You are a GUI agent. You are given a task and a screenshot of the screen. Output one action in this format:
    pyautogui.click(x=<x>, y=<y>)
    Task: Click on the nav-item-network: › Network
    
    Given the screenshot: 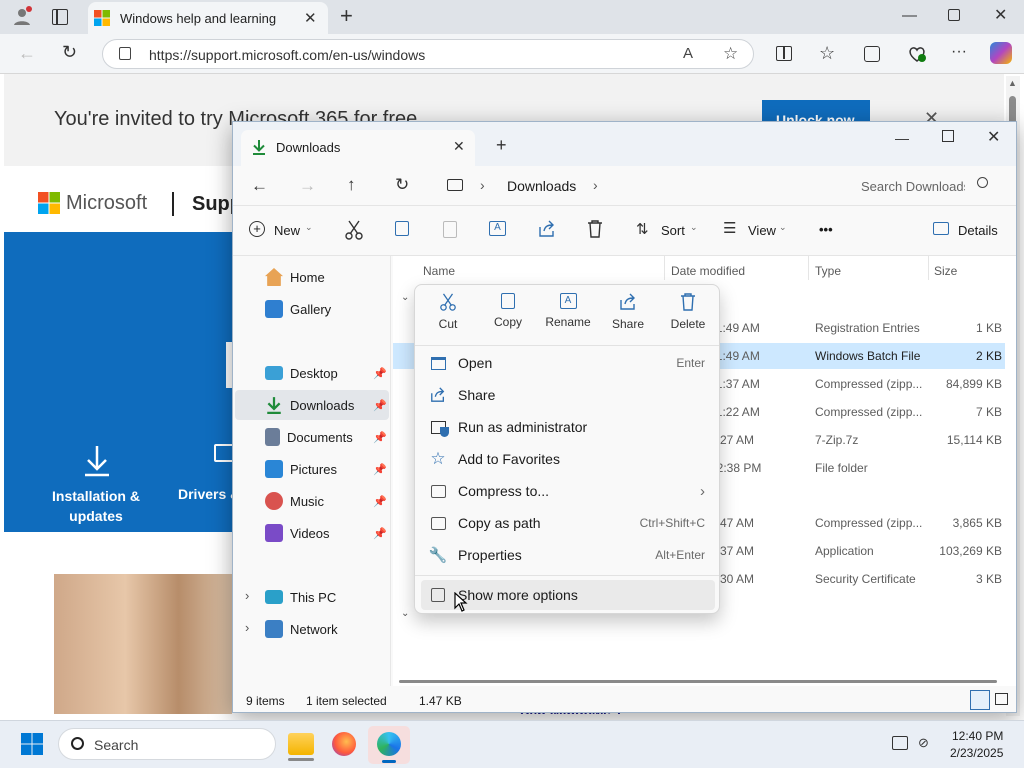 What is the action you would take?
    pyautogui.click(x=312, y=629)
    